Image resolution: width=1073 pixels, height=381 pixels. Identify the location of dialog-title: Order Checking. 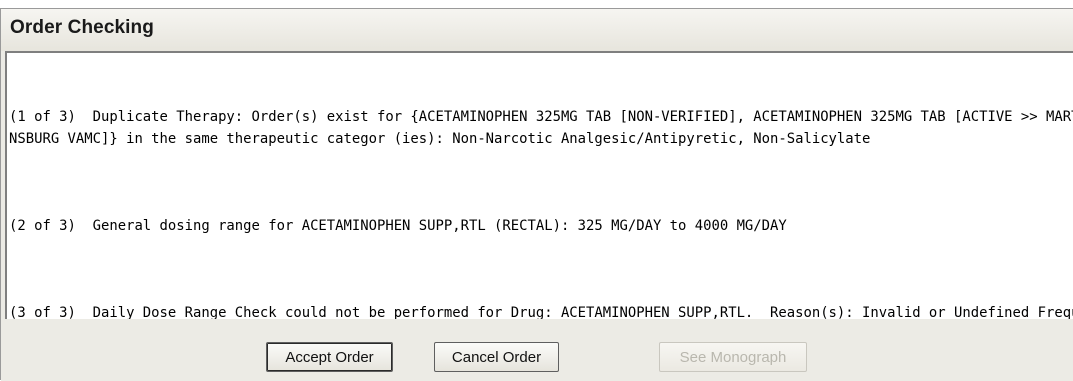
(82, 27).